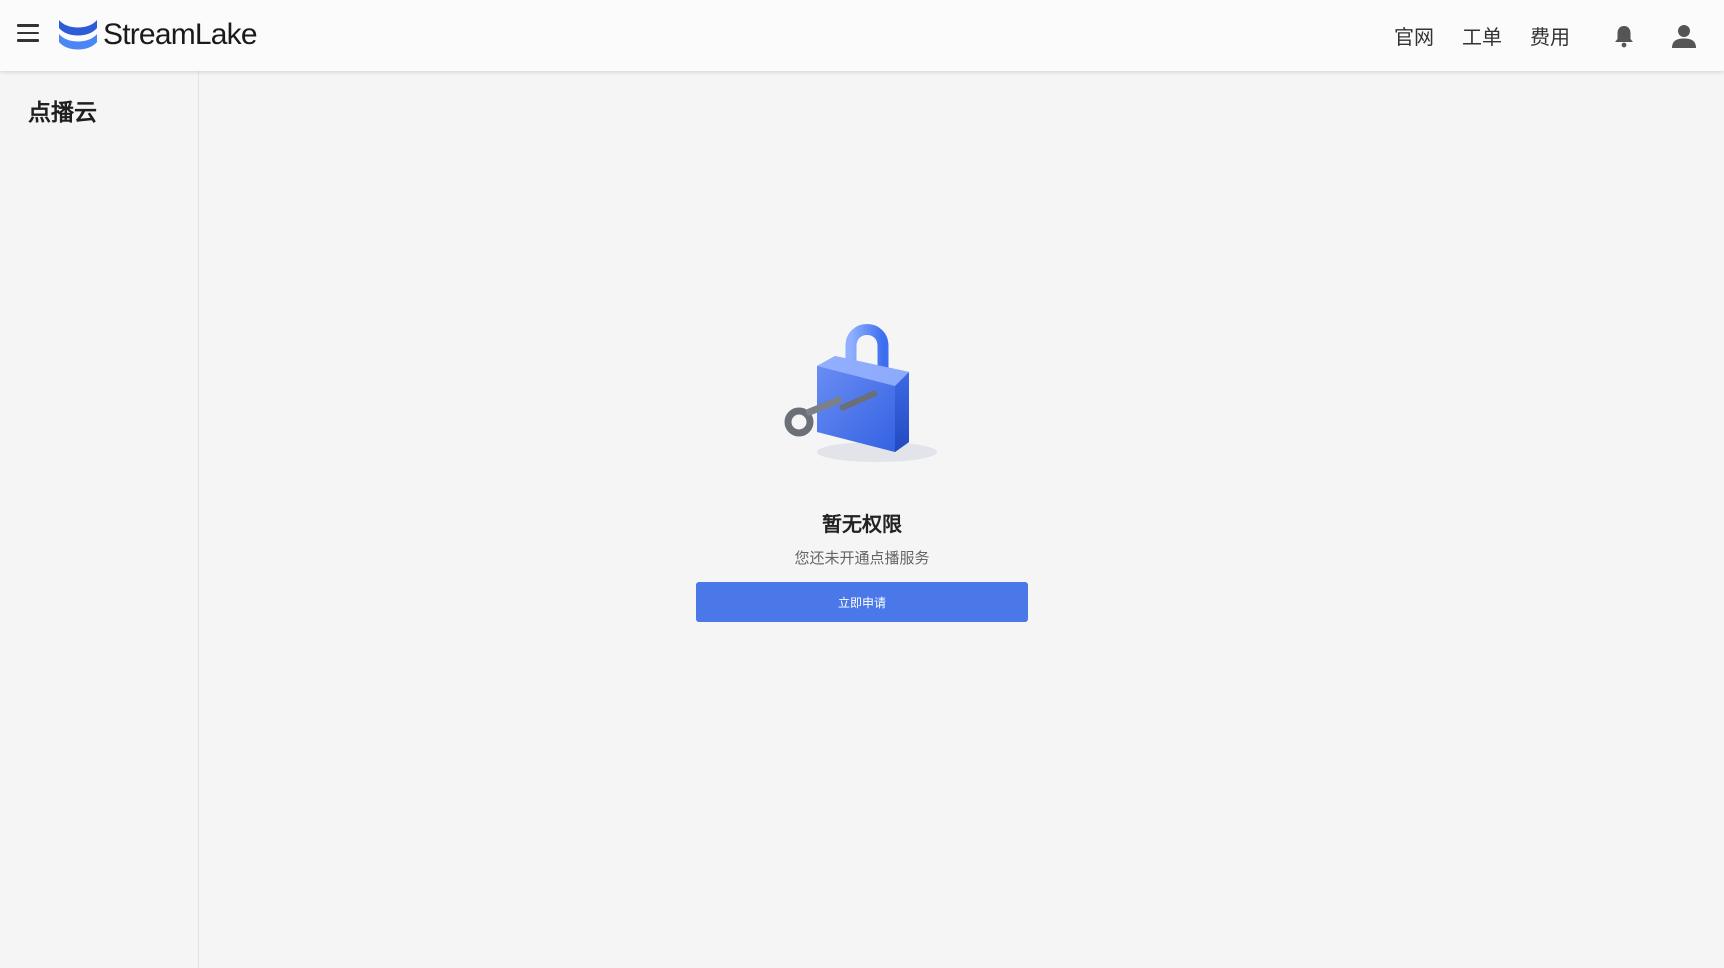 The image size is (1724, 968). I want to click on sidebar: 点播云, so click(99, 519).